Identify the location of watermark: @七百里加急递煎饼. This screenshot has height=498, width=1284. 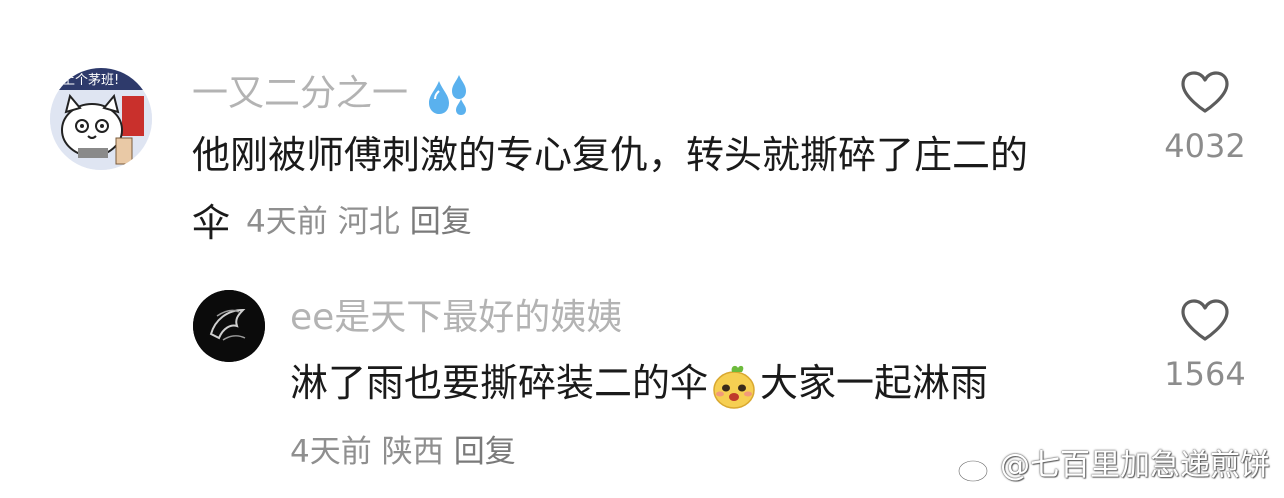
(1113, 466).